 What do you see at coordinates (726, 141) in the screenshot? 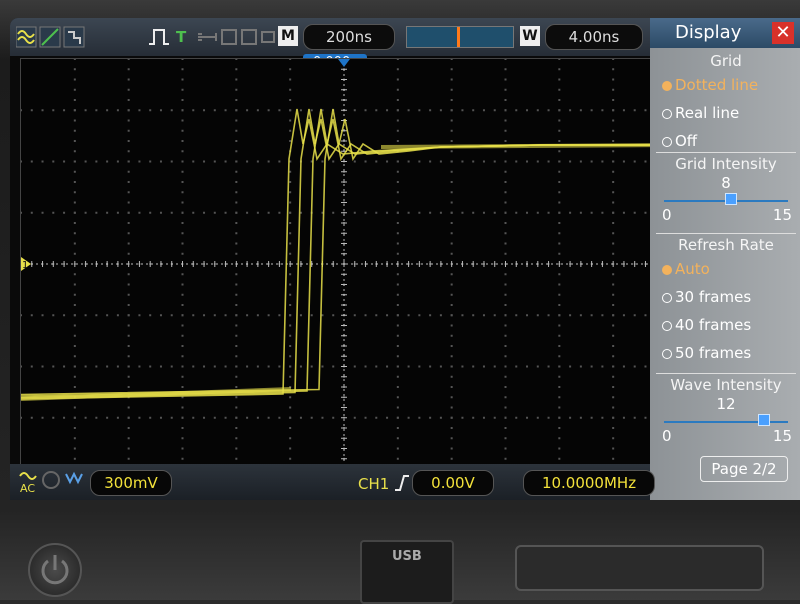
I see `grid-option-2: Off` at bounding box center [726, 141].